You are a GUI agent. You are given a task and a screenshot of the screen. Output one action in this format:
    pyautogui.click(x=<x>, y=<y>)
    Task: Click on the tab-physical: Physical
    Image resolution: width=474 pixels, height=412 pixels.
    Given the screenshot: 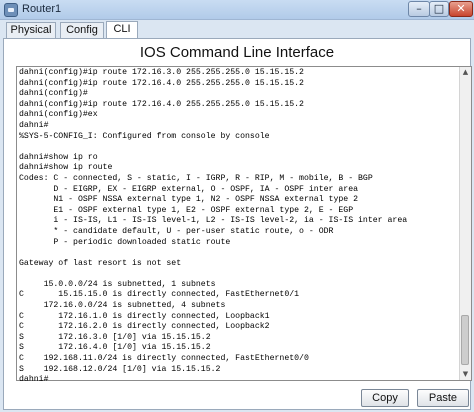 What is the action you would take?
    pyautogui.click(x=31, y=30)
    